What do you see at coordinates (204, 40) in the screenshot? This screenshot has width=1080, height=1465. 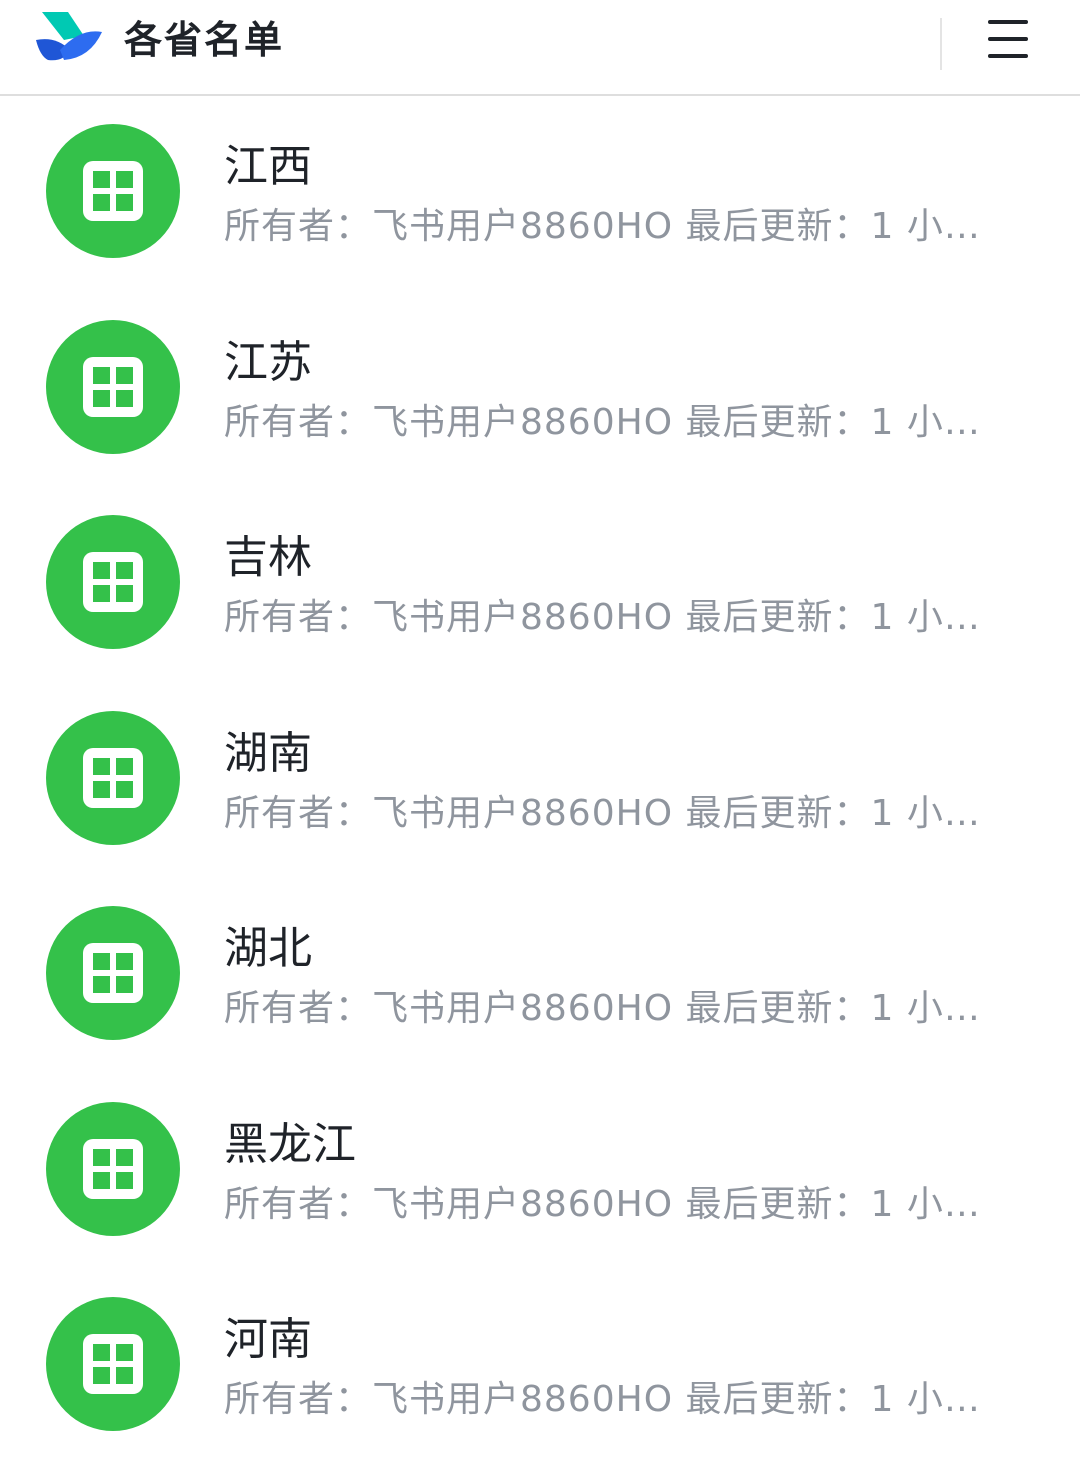 I see `page-title: 各省名单` at bounding box center [204, 40].